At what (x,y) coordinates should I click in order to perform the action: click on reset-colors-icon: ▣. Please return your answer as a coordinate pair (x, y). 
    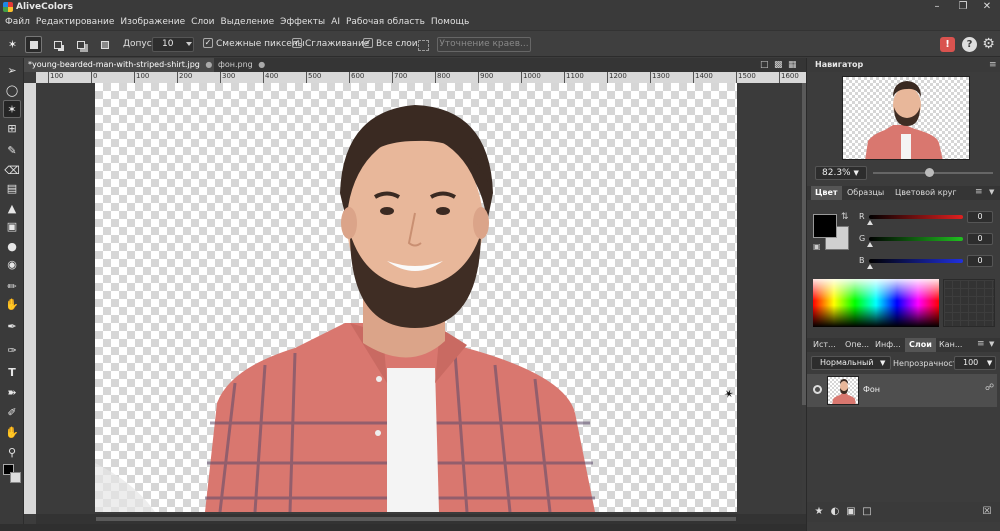
    Looking at the image, I should click on (817, 246).